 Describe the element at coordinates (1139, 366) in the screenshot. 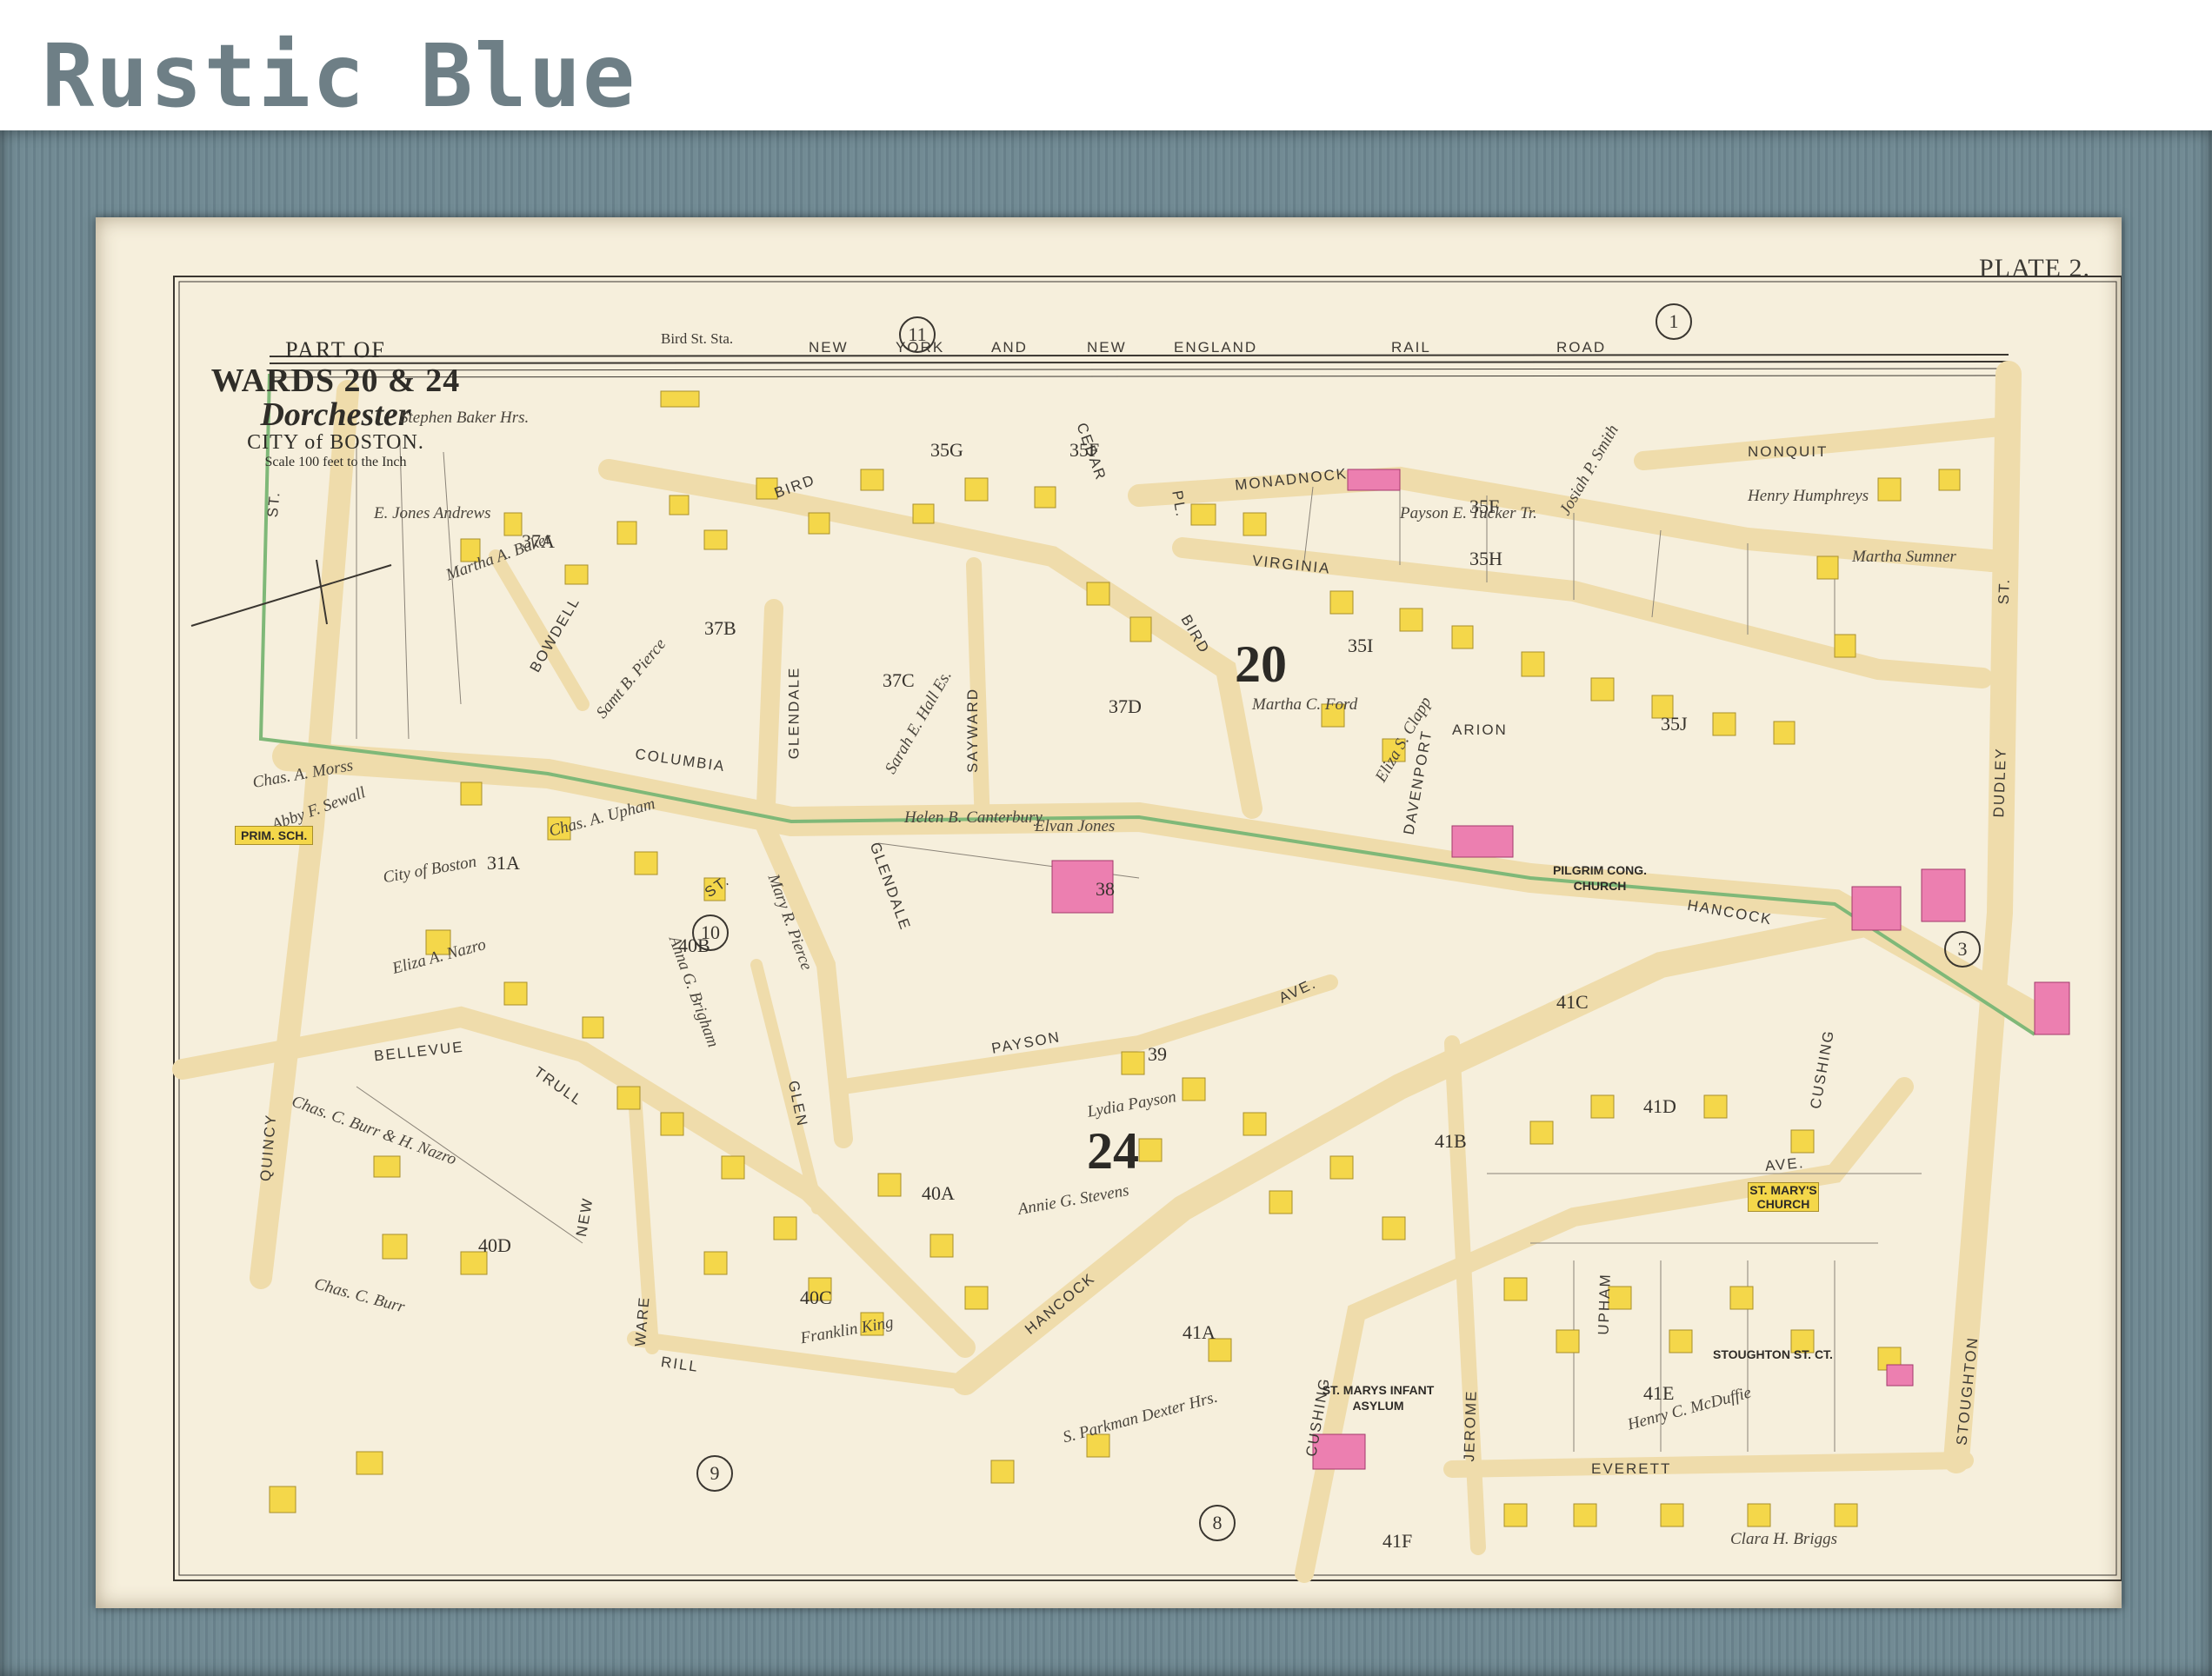

I see `railroad` at that location.